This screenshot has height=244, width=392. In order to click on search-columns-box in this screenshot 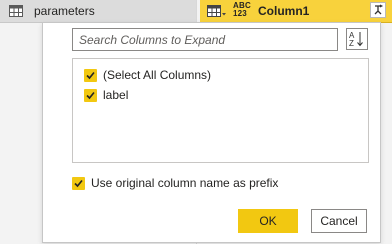, I will do `click(205, 39)`.